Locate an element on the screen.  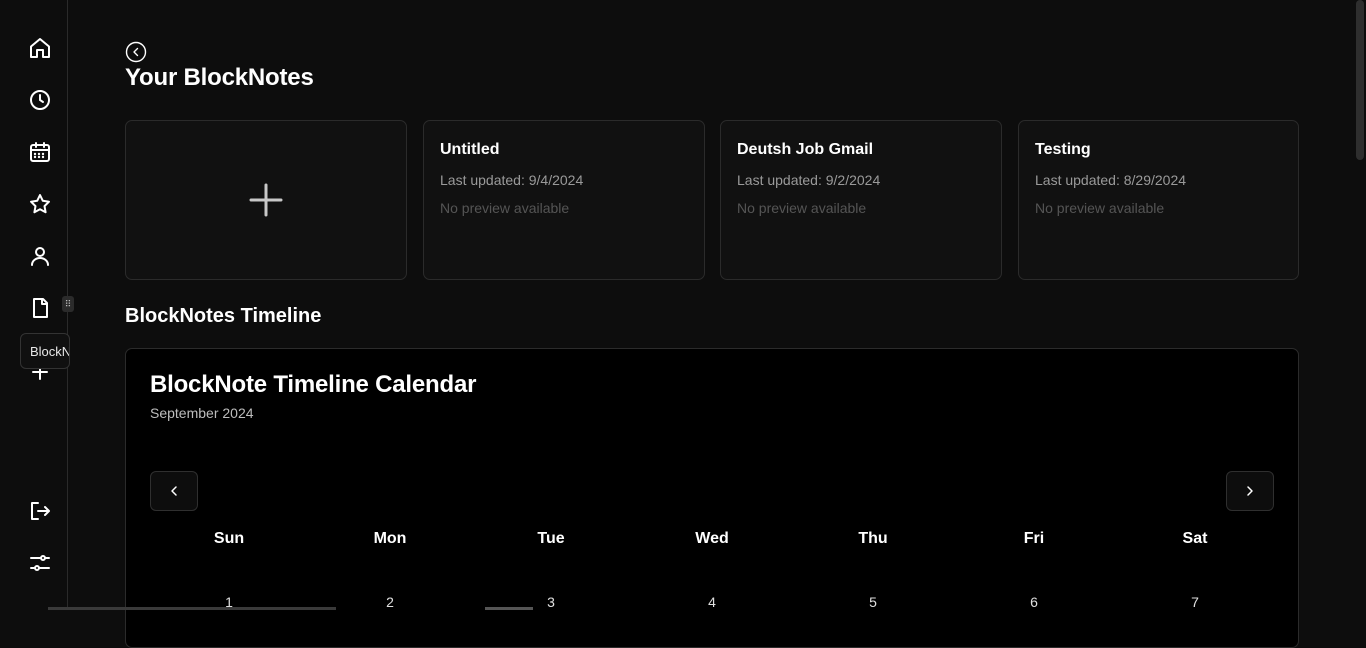
user-icon is located at coordinates (40, 256).